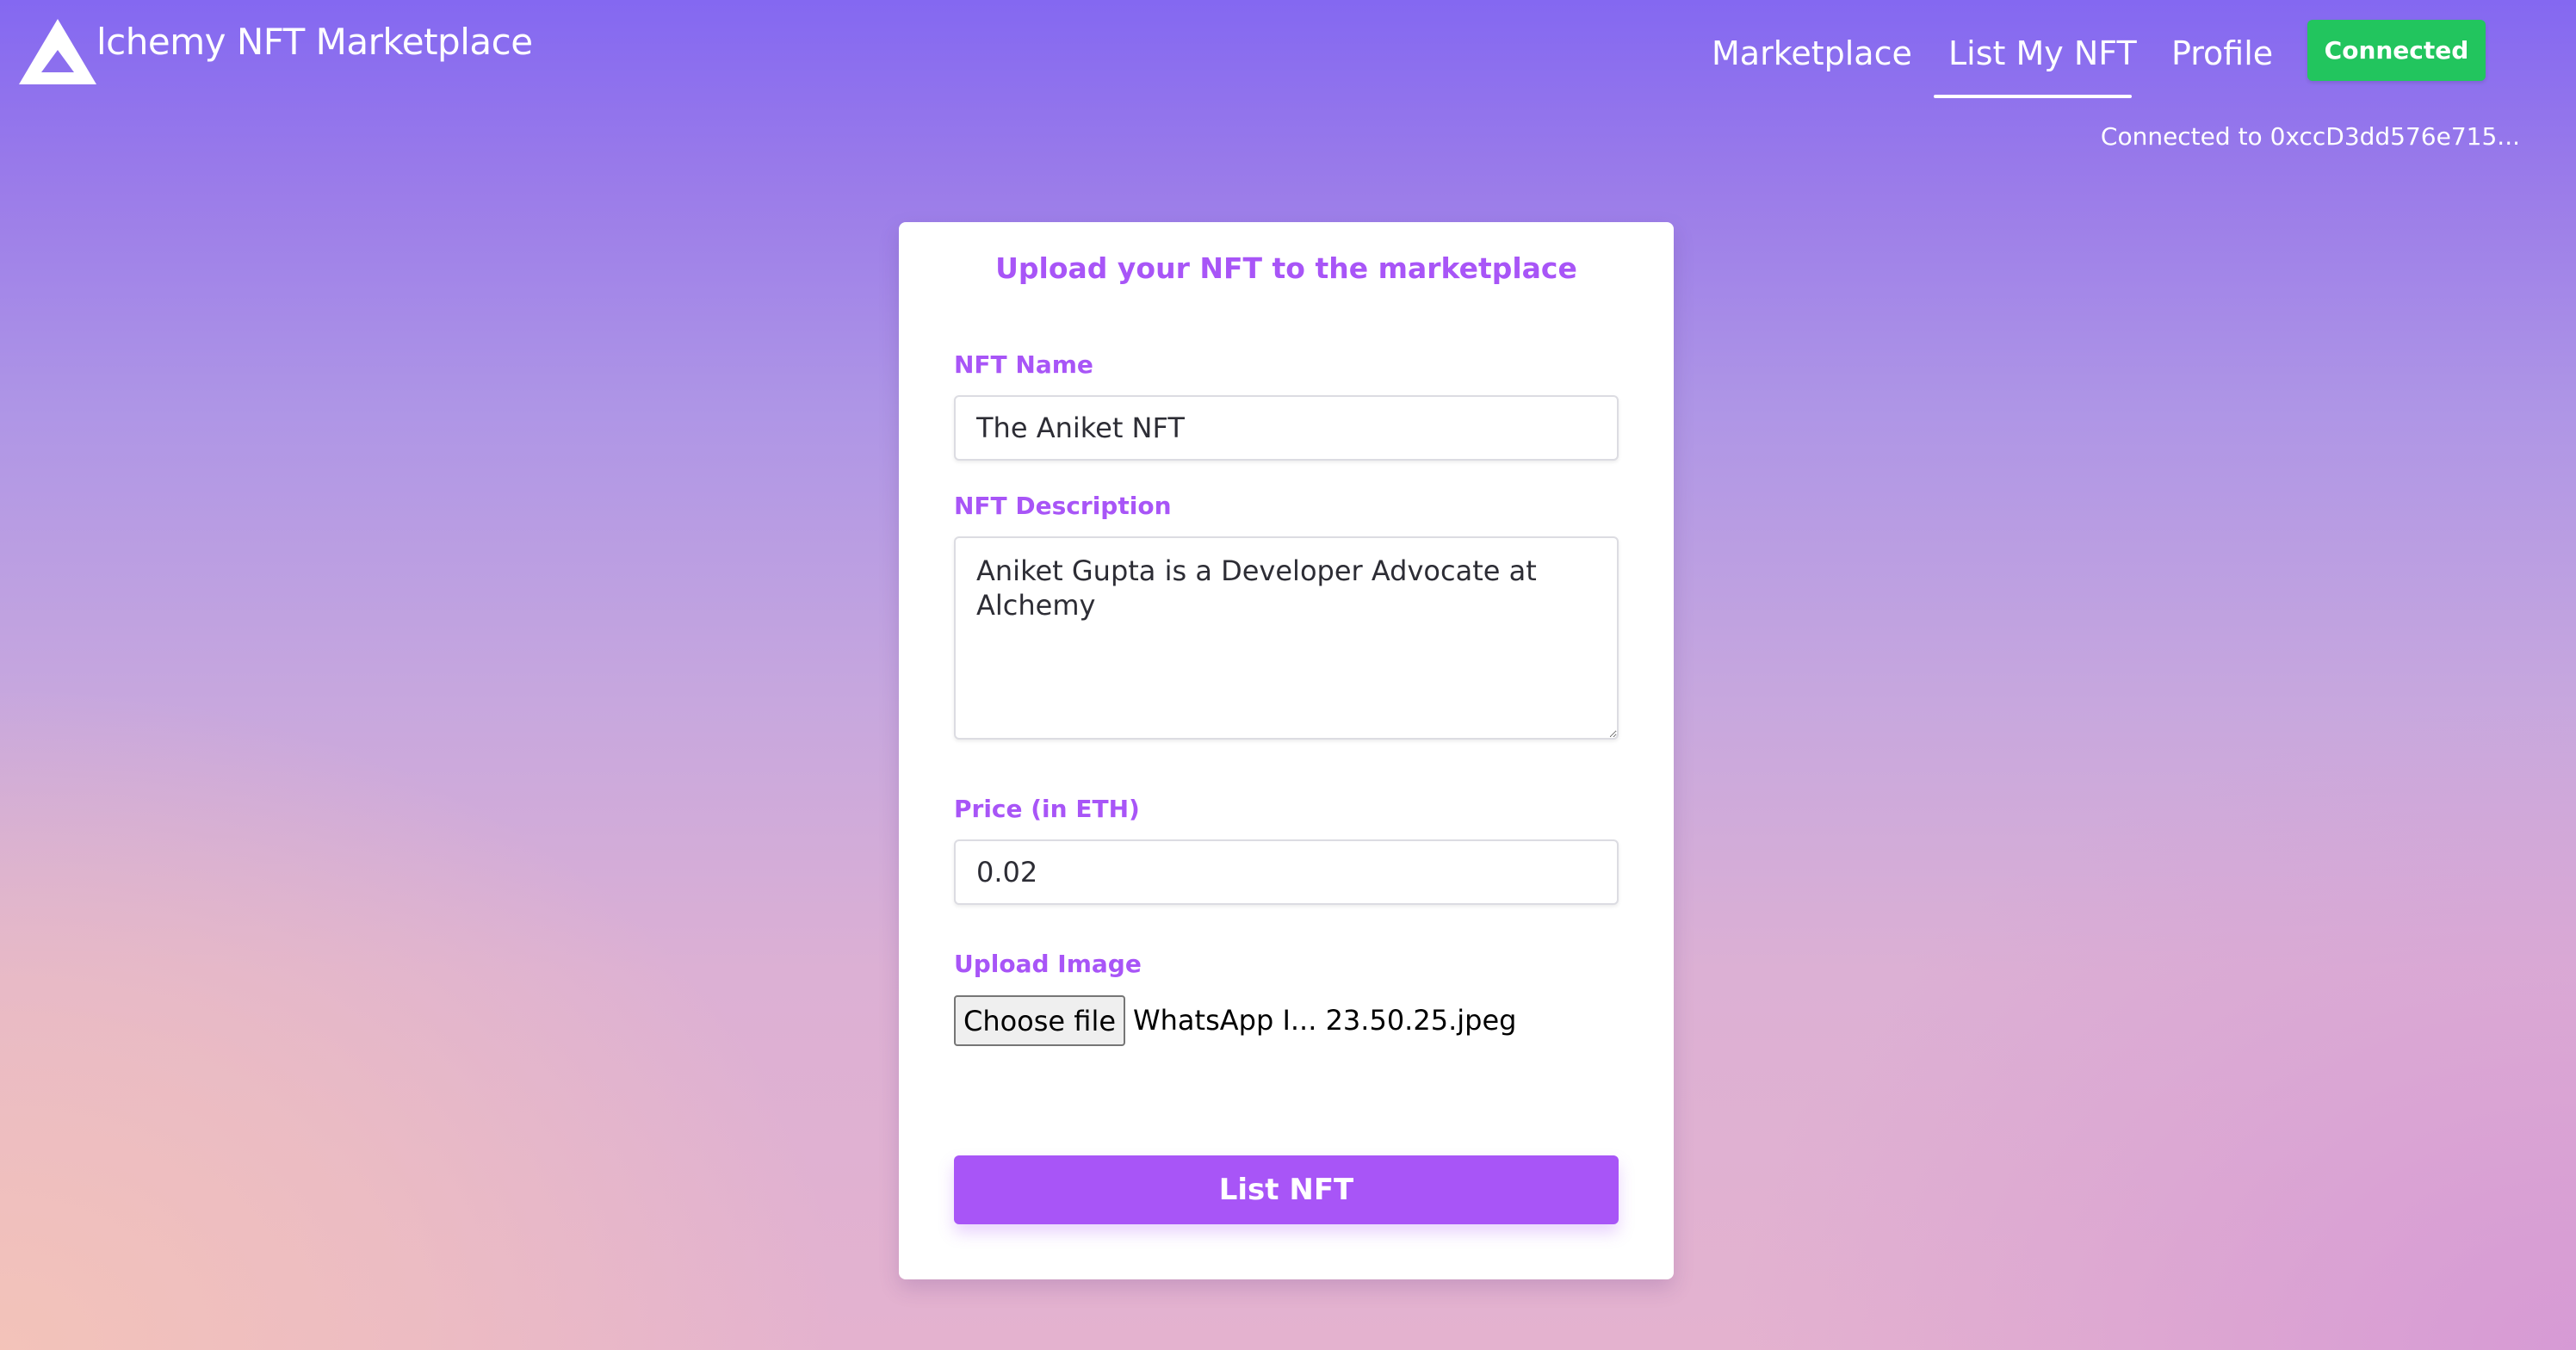  I want to click on nft-name-label: NFT Name, so click(1024, 364).